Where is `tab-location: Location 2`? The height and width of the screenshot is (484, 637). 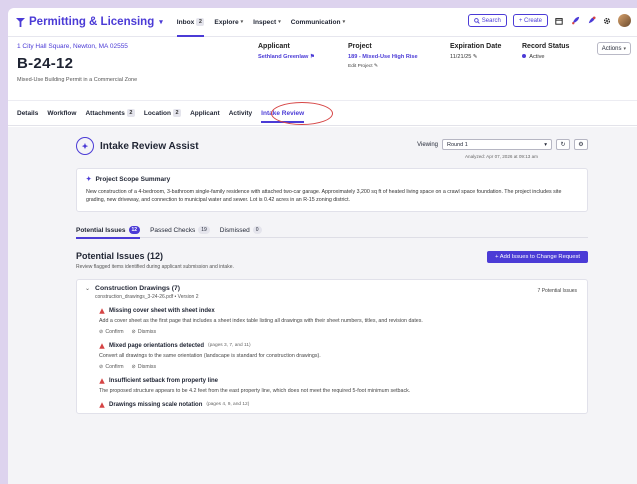
tab-location: Location 2 is located at coordinates (162, 113).